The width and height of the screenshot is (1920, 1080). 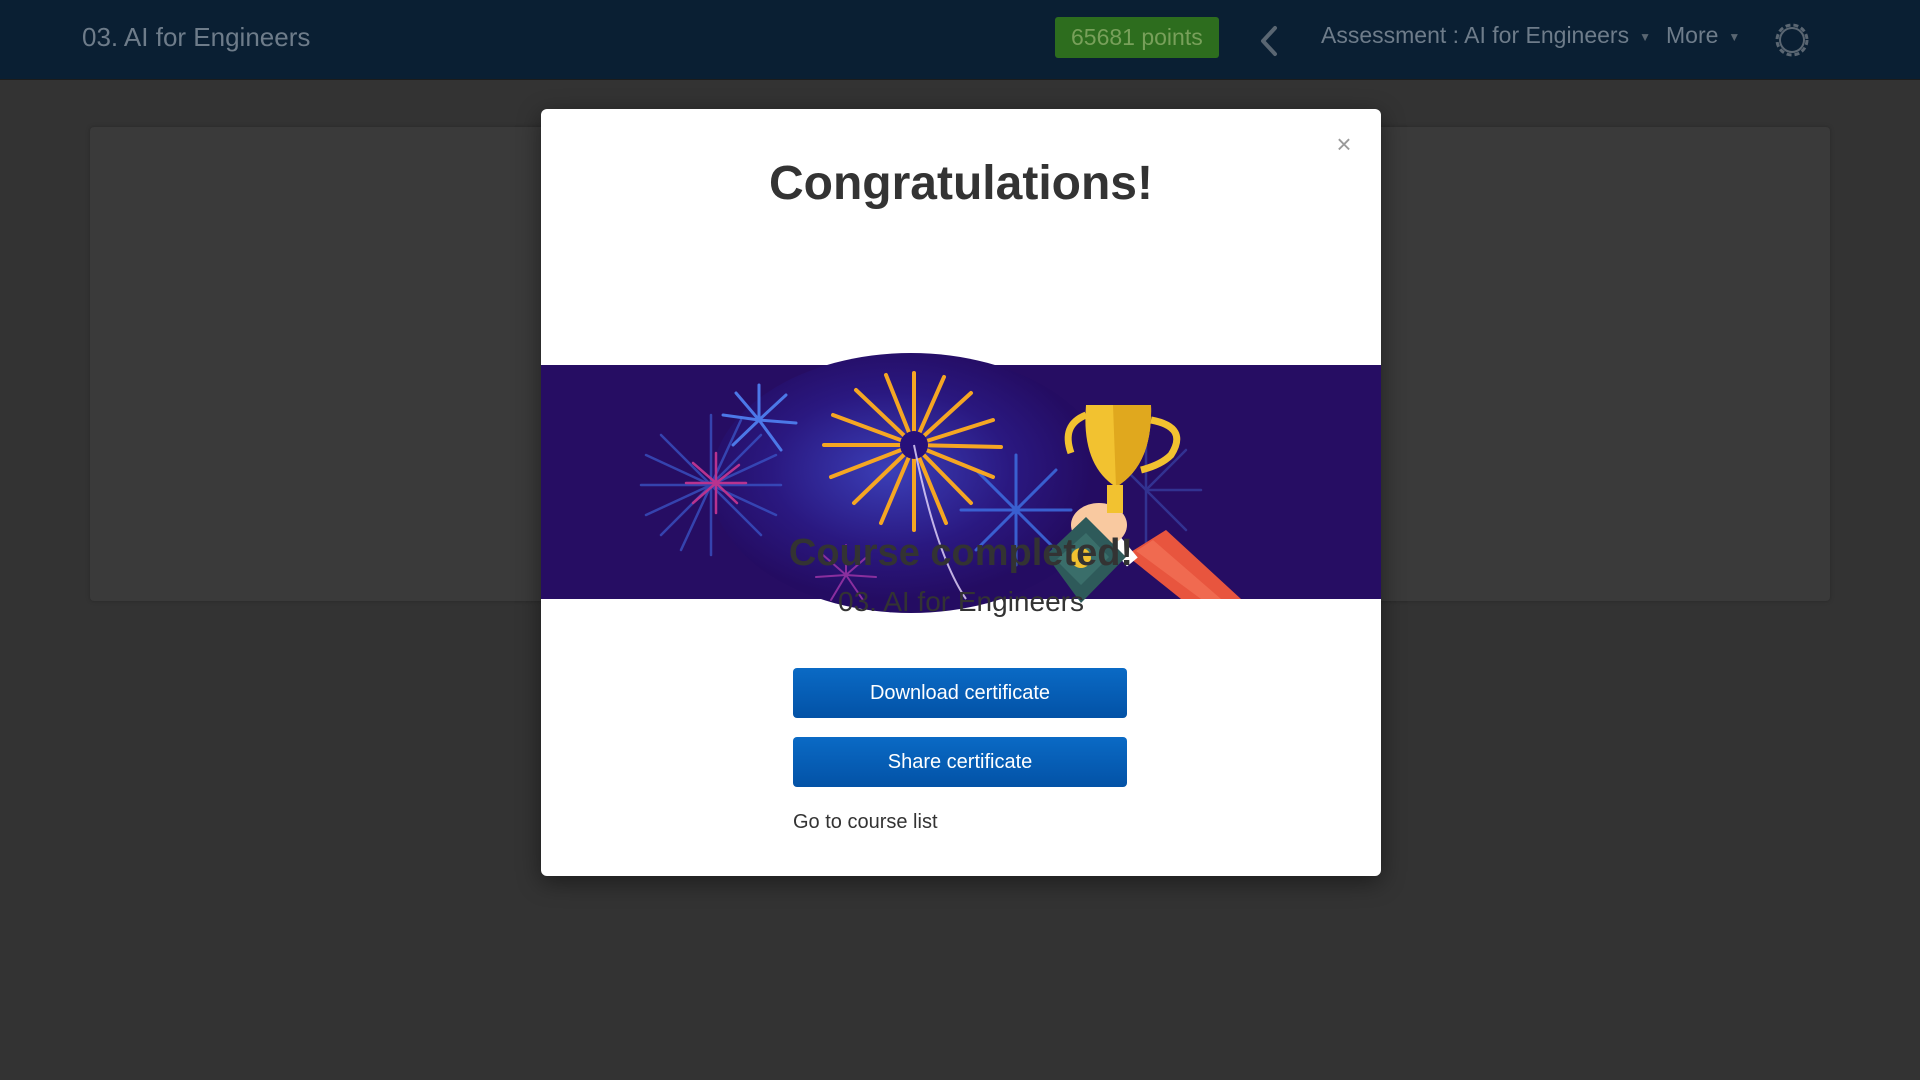 What do you see at coordinates (1475, 35) in the screenshot?
I see `assessment-dropdown-label: Assessment : AI for Engineers` at bounding box center [1475, 35].